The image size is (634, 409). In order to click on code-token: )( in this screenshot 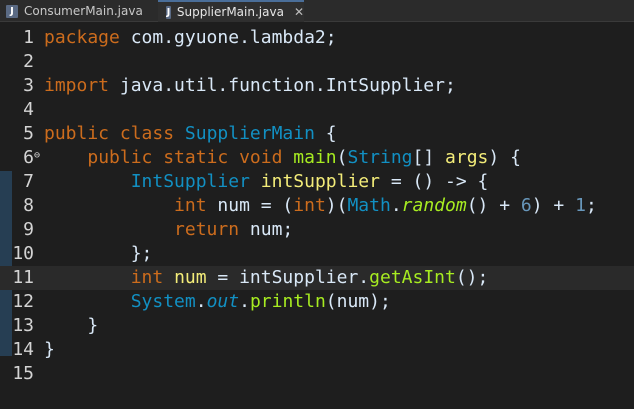, I will do `click(336, 205)`.